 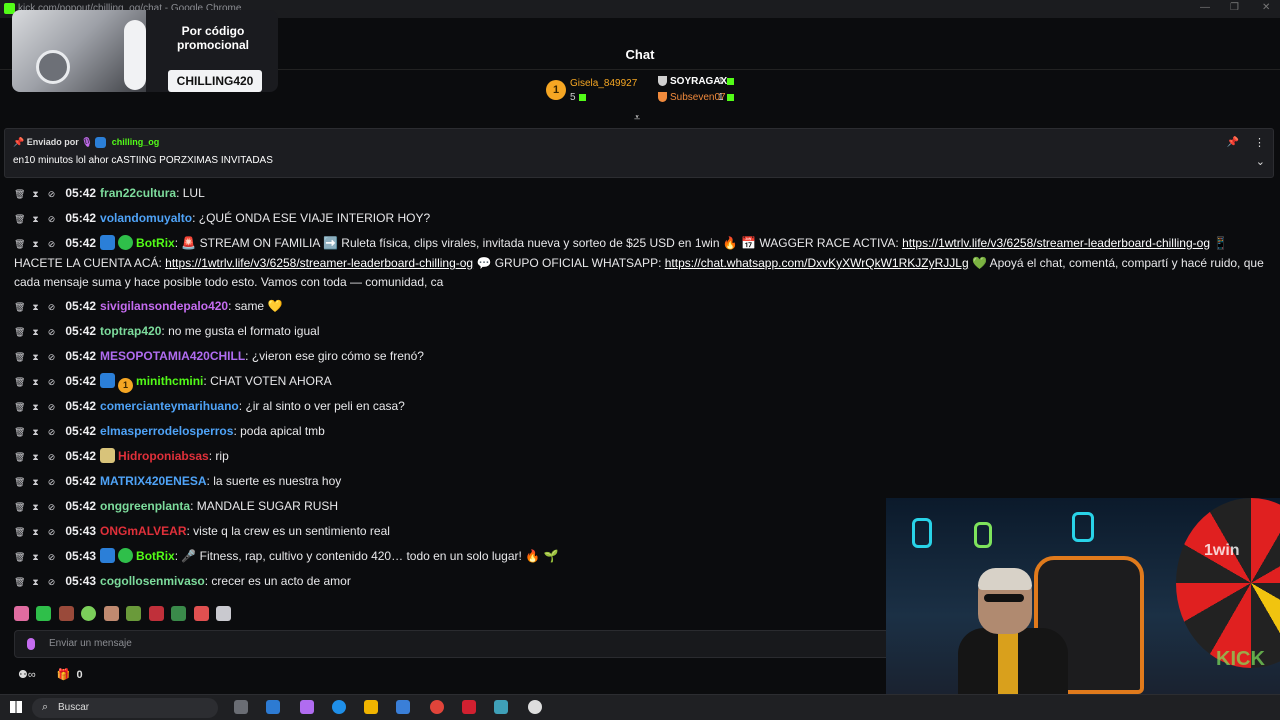 What do you see at coordinates (307, 707) in the screenshot?
I see `copilot-icon` at bounding box center [307, 707].